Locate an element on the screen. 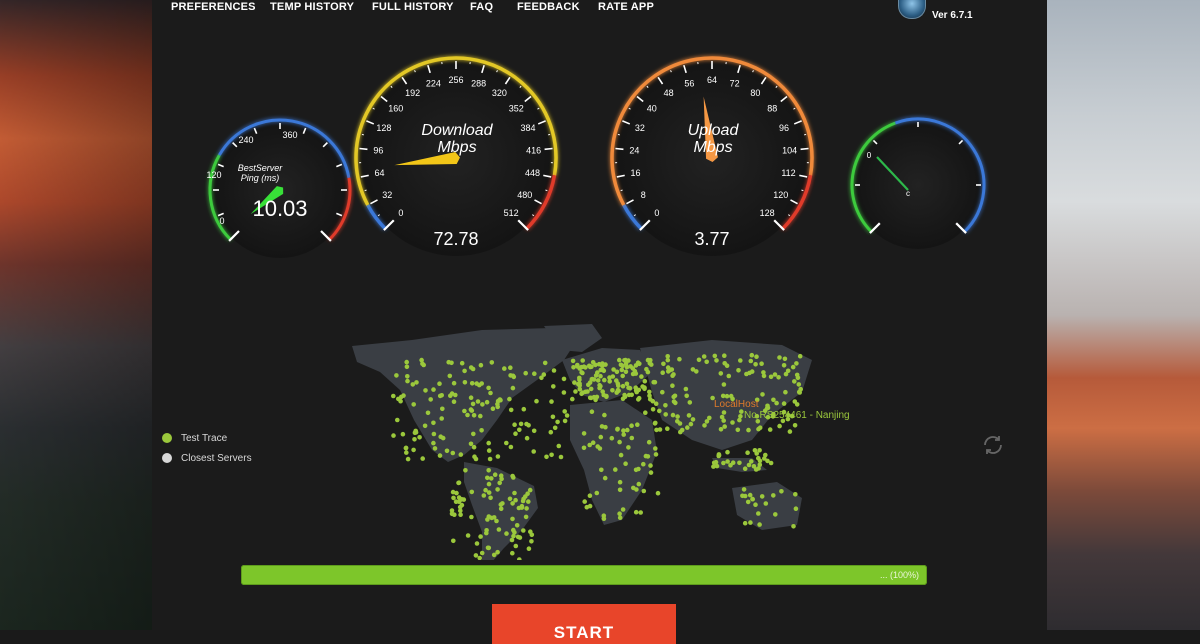 Image resolution: width=1200 pixels, height=644 pixels. temperature-gauge is located at coordinates (918, 184).